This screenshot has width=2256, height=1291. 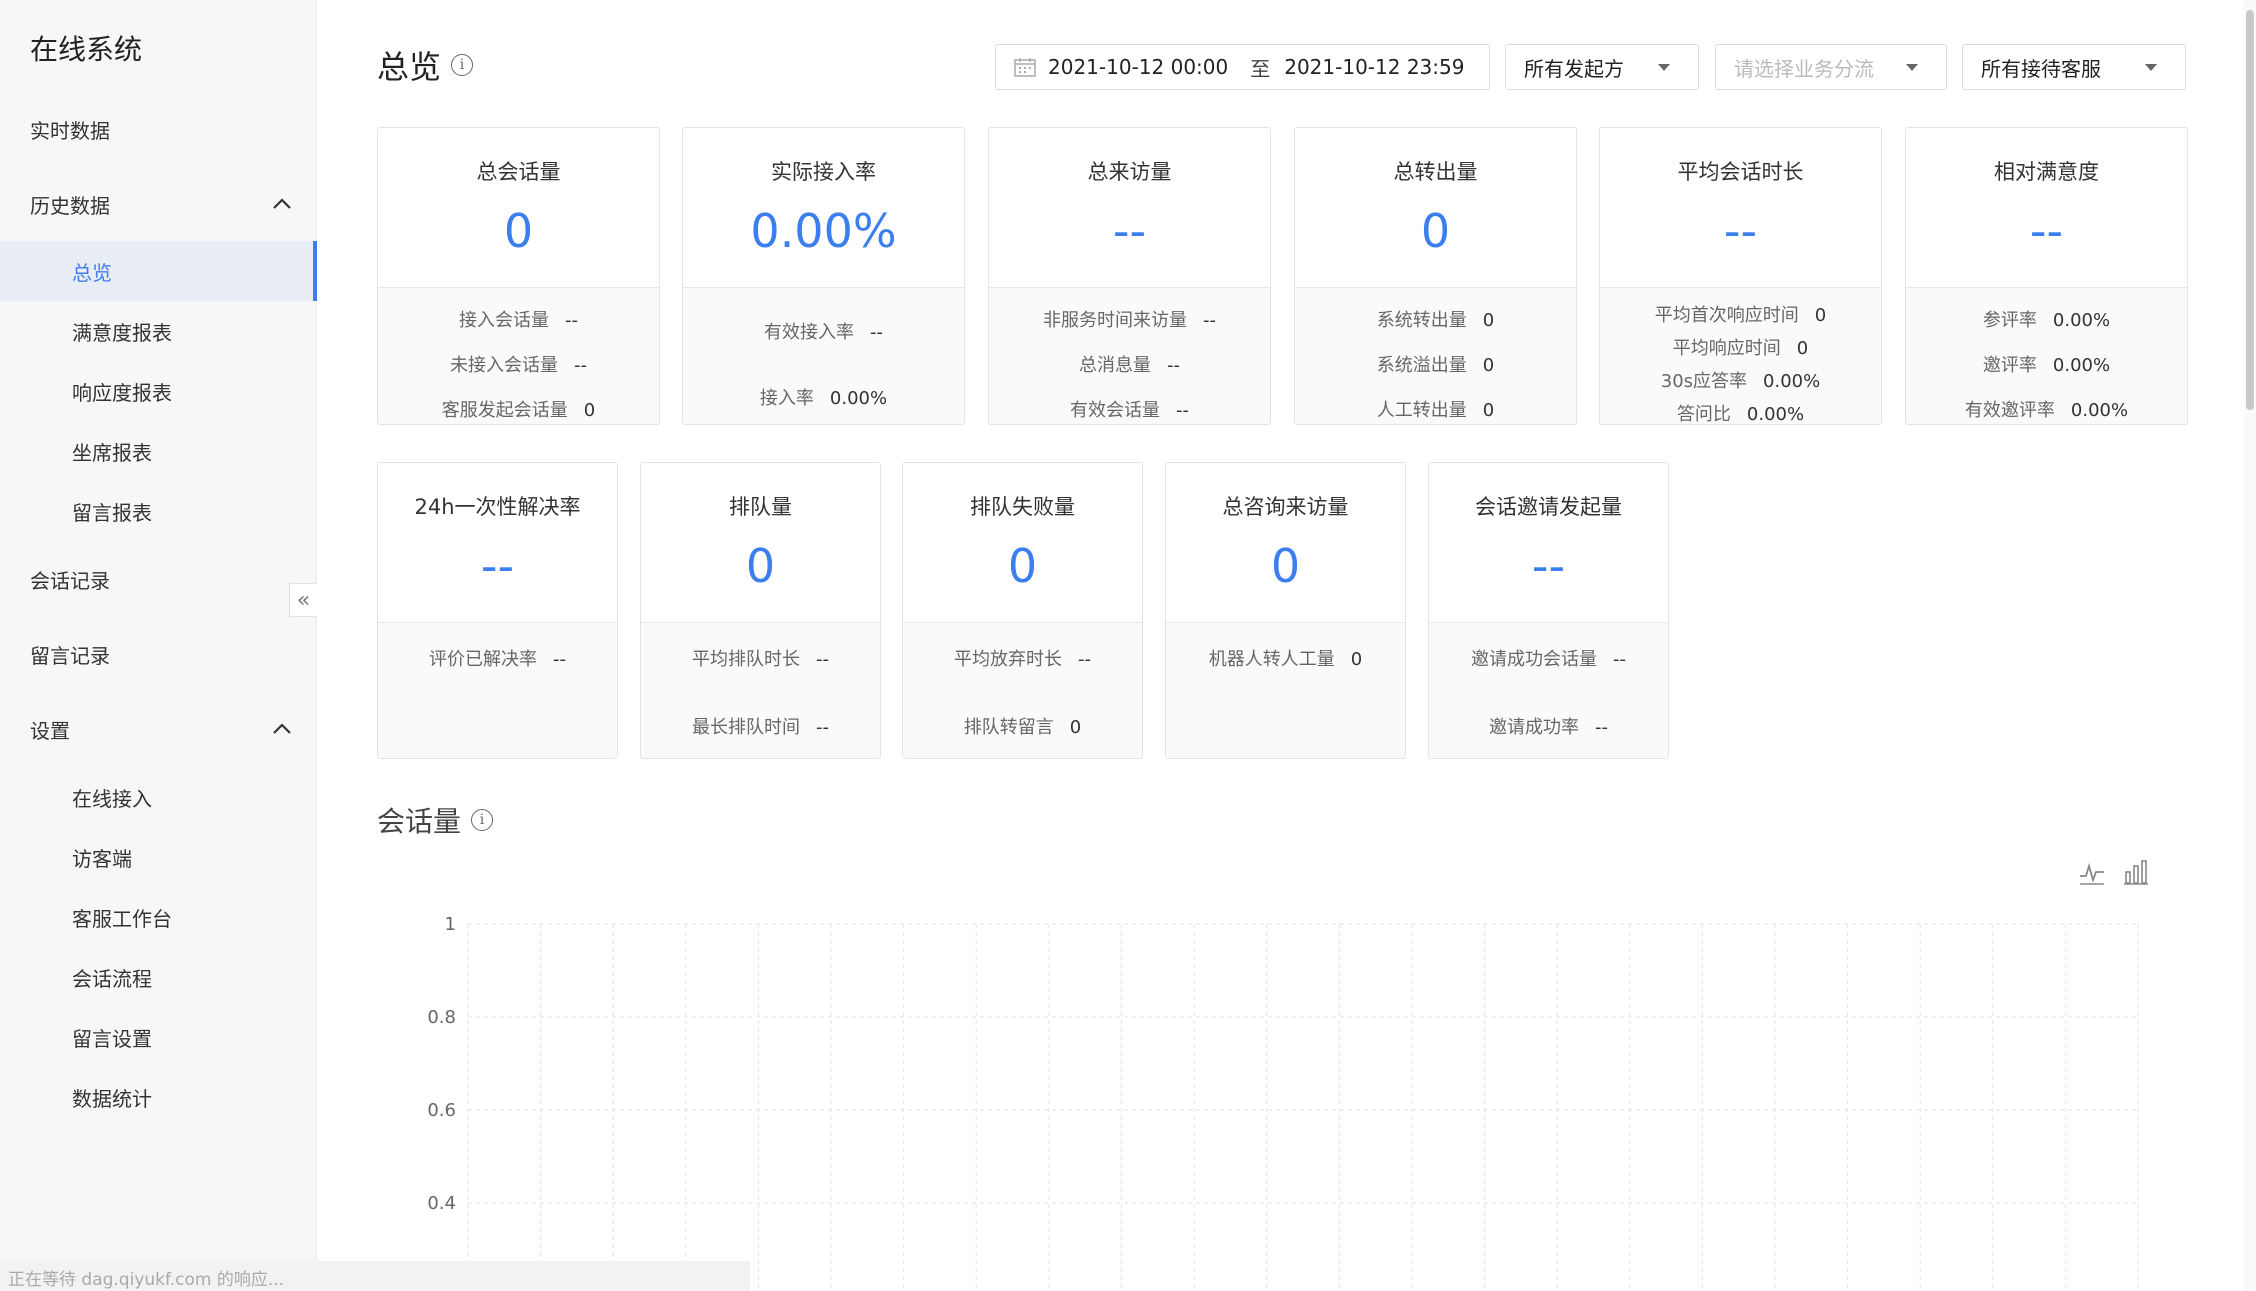 I want to click on stat-card-title: 会话邀请发起量, so click(x=1548, y=507).